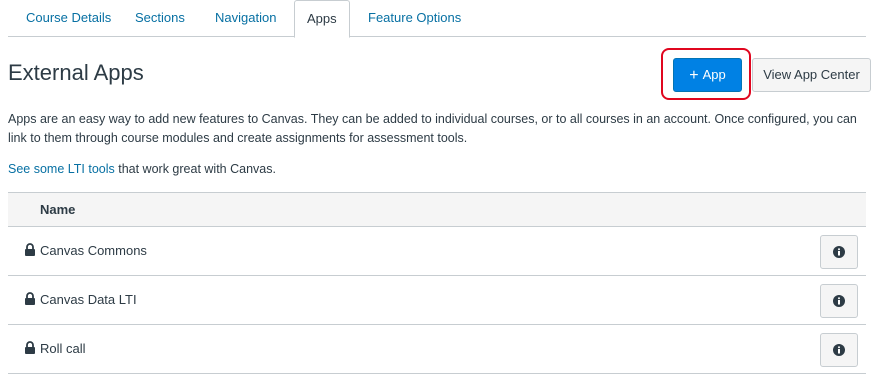 The width and height of the screenshot is (874, 376). What do you see at coordinates (811, 75) in the screenshot?
I see `view-app-center-button: View App Center` at bounding box center [811, 75].